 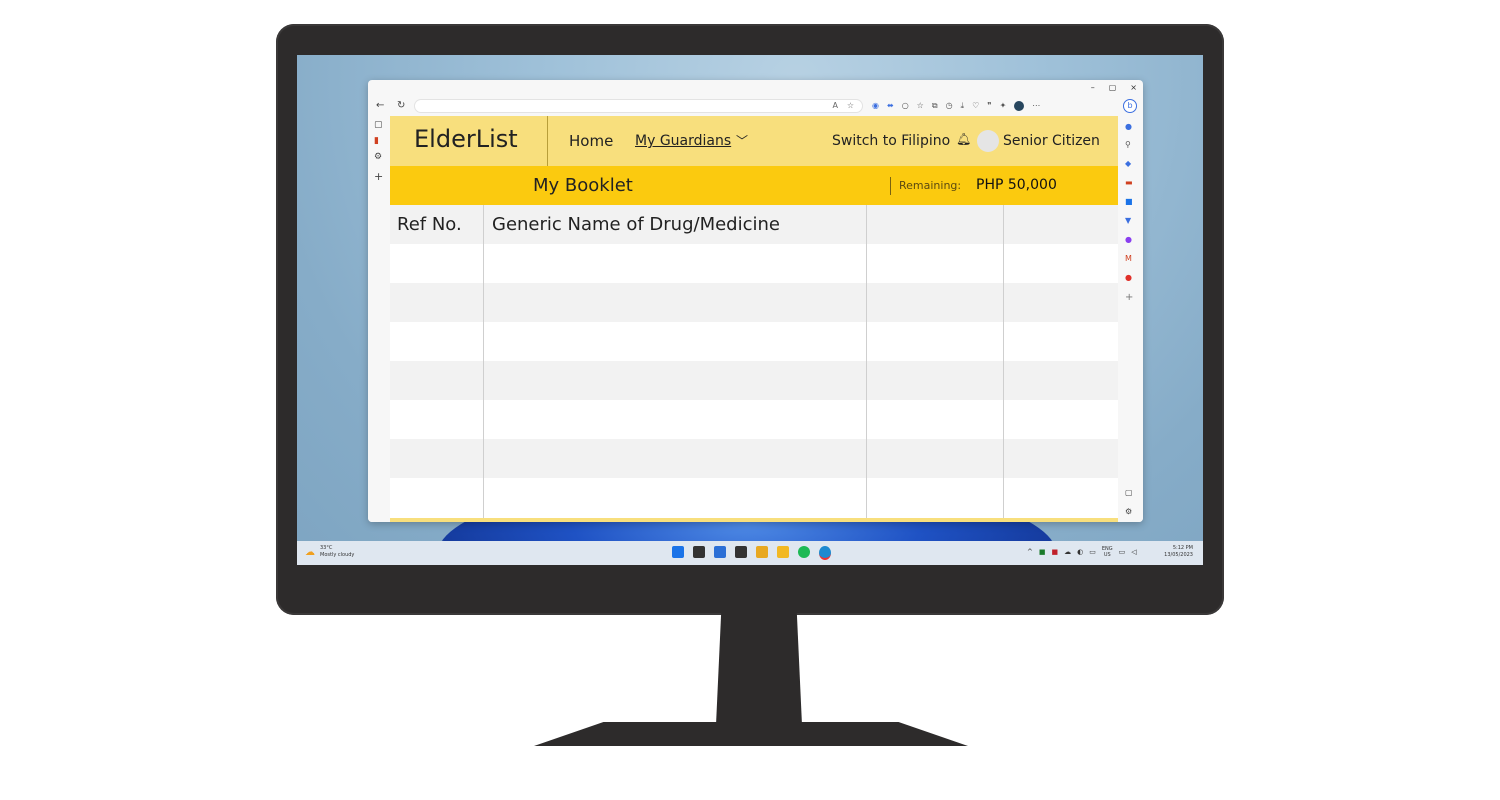 I want to click on extension-icon: ◉, so click(x=875, y=106).